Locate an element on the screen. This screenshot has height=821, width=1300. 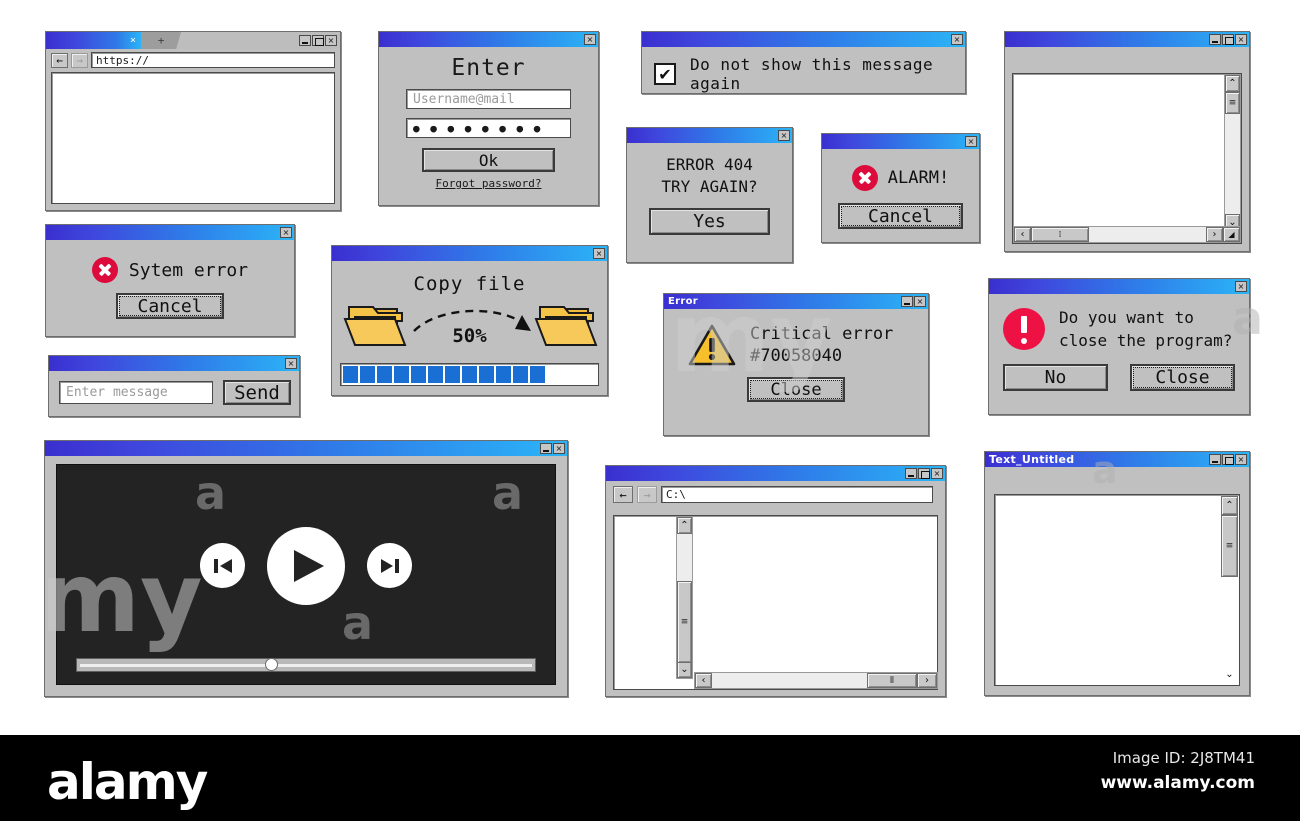
yes-button: Yes is located at coordinates (709, 222).